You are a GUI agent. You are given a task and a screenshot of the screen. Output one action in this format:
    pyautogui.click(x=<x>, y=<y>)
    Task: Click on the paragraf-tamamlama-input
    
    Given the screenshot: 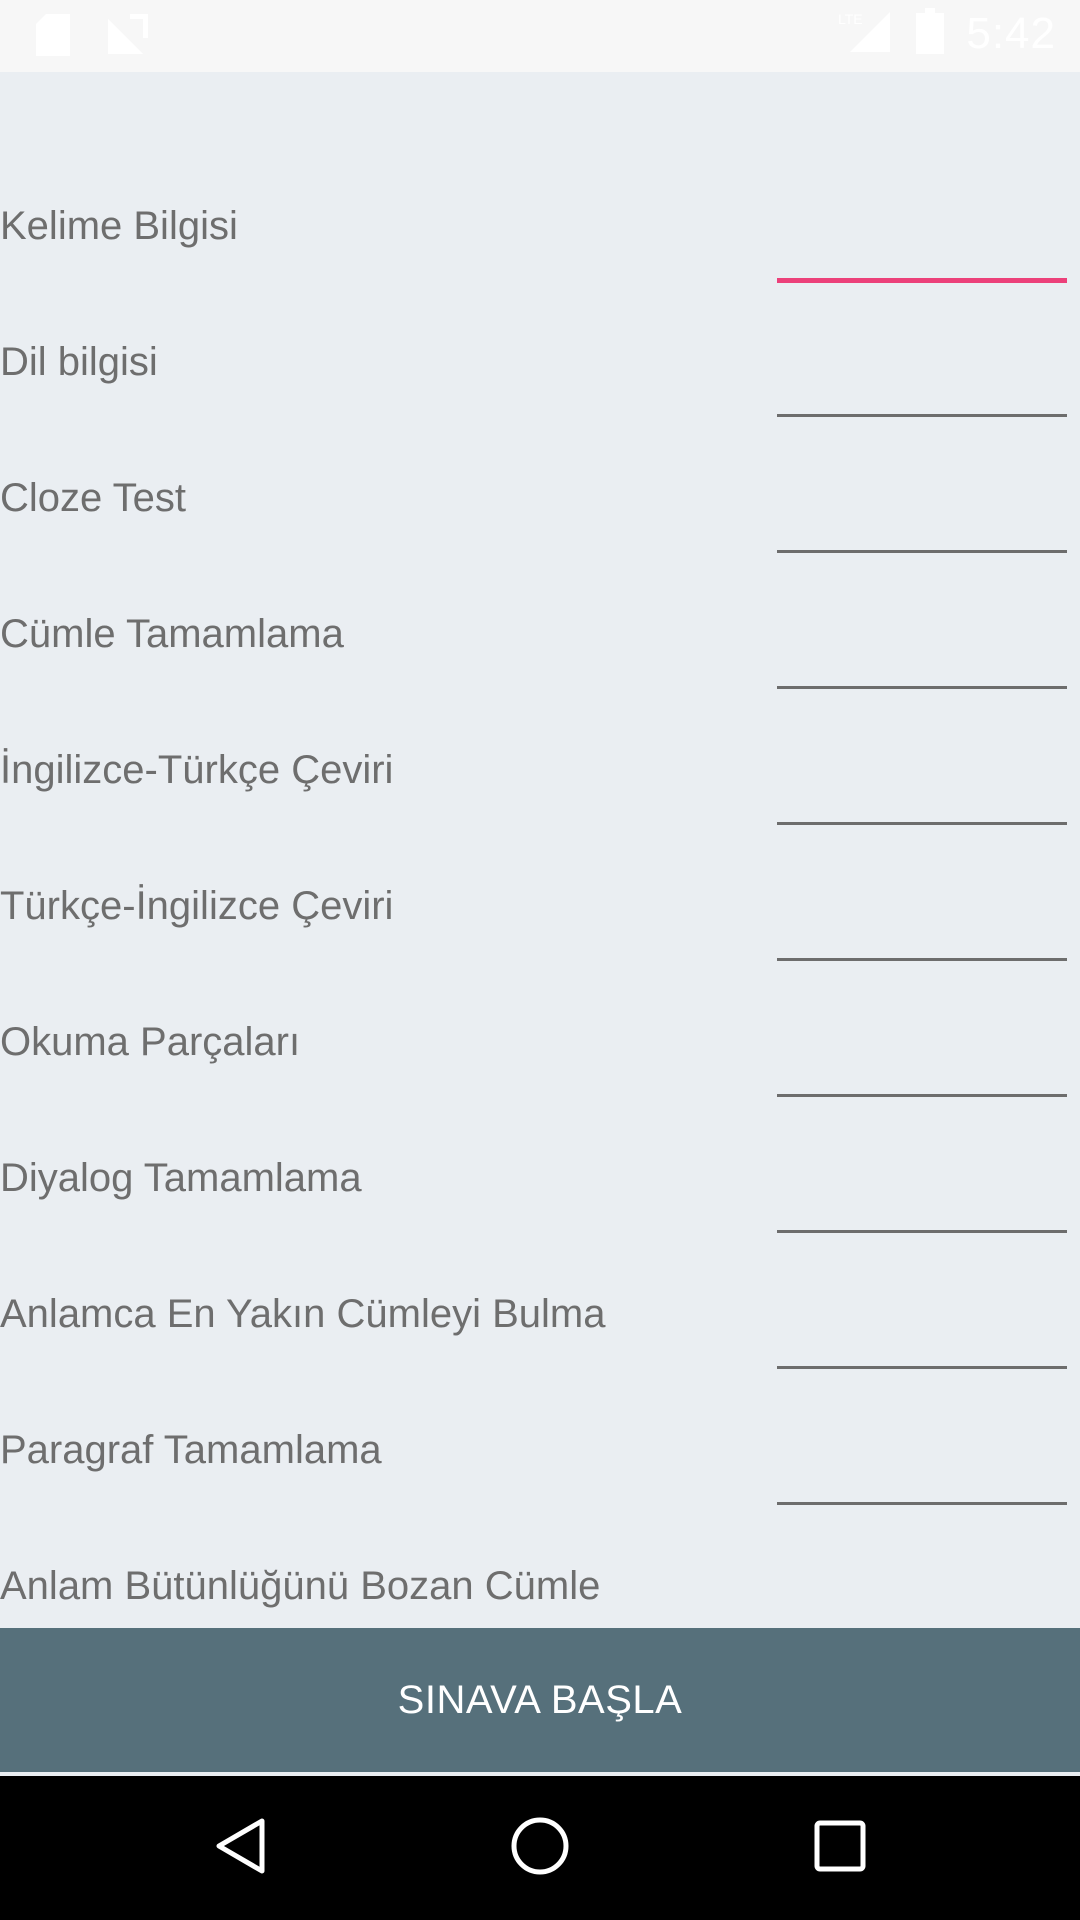 What is the action you would take?
    pyautogui.click(x=922, y=1473)
    